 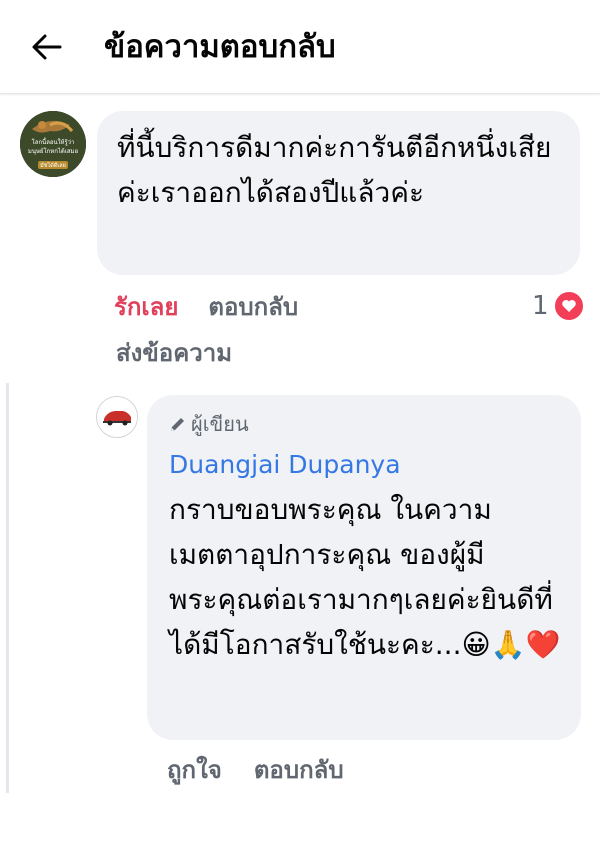 I want to click on reaction-summary: 1, so click(x=558, y=306).